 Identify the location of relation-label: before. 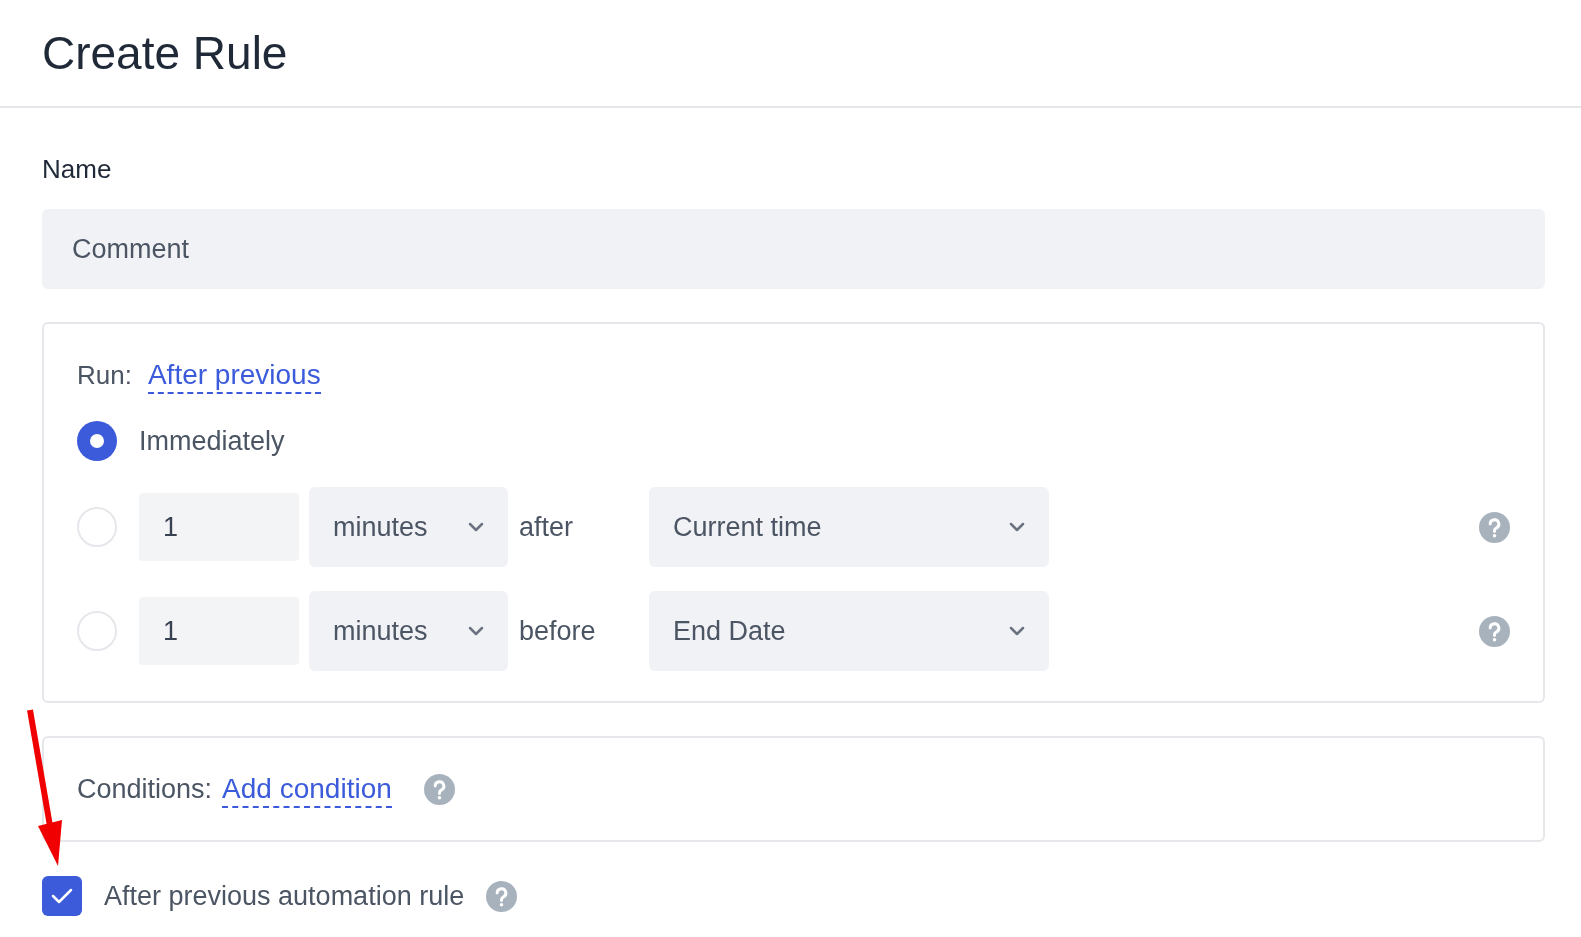
(558, 631).